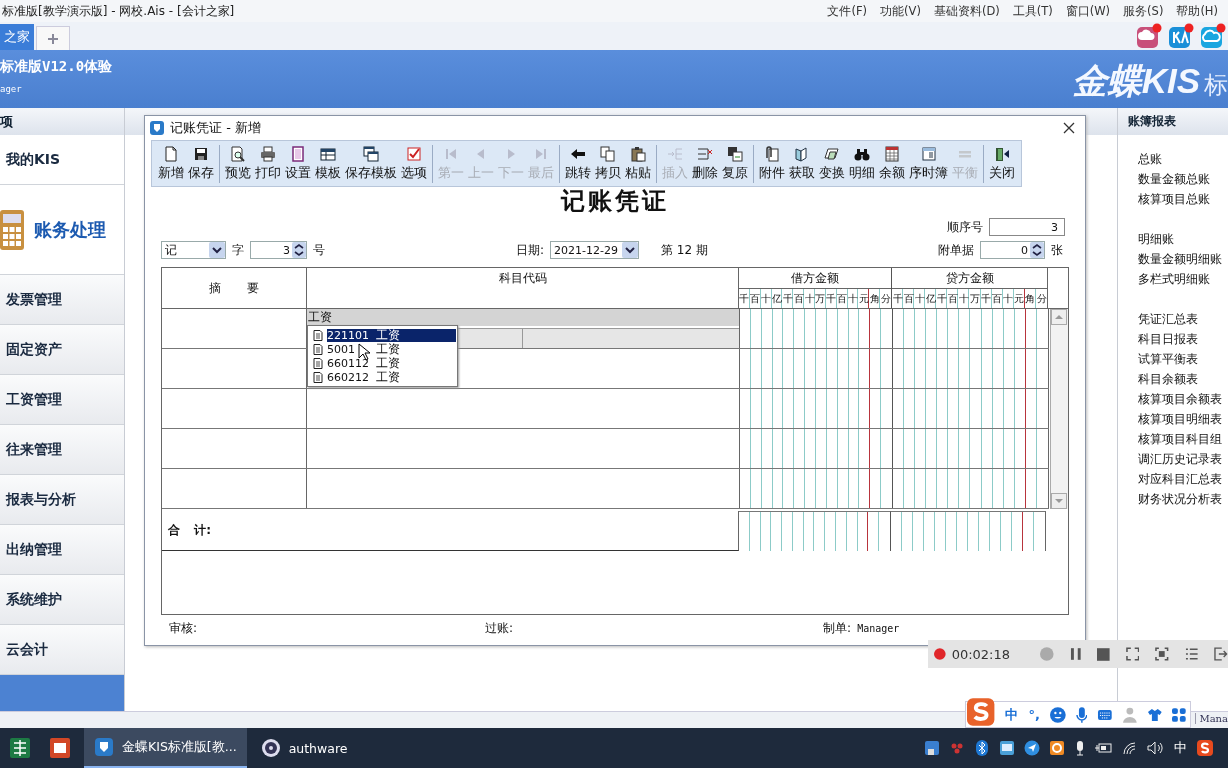  I want to click on account-code: 660212, so click(348, 377).